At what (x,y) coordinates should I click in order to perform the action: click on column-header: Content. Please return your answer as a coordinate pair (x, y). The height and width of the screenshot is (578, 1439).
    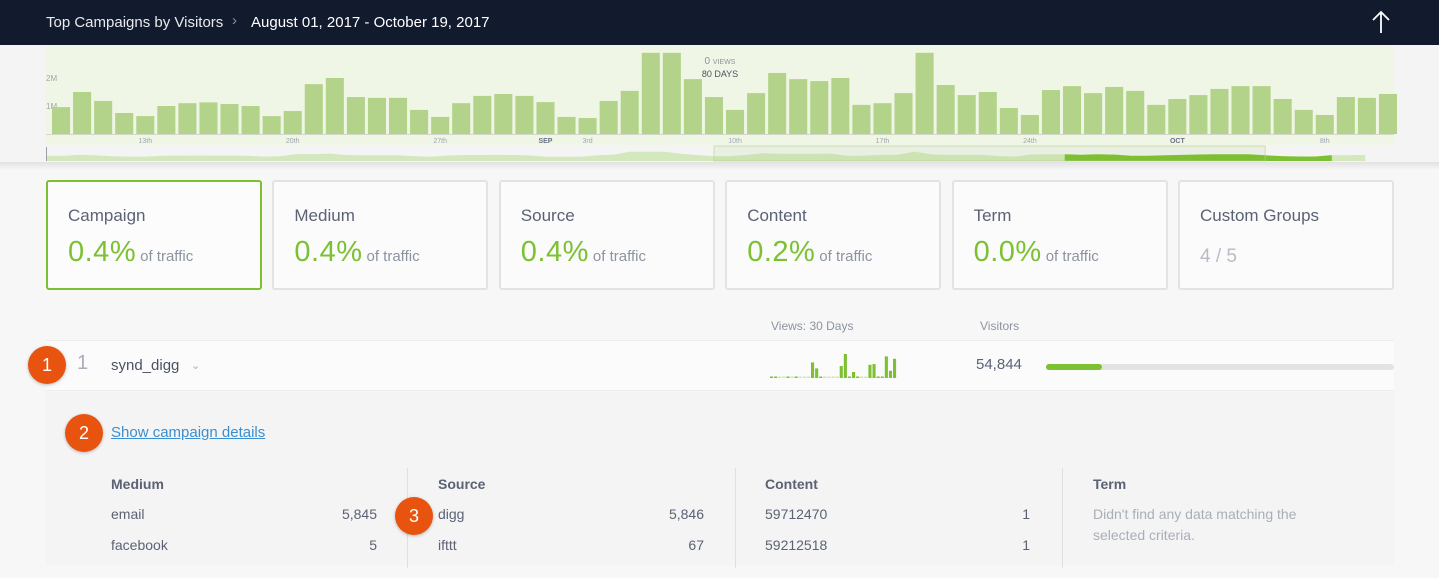
    Looking at the image, I should click on (791, 484).